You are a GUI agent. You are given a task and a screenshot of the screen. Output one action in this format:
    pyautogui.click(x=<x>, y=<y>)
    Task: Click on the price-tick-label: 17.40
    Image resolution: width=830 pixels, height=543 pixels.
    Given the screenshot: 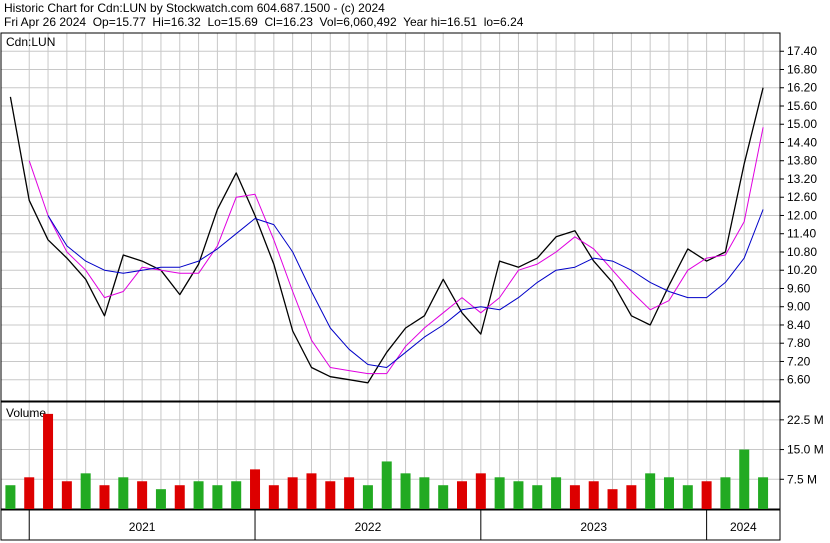 What is the action you would take?
    pyautogui.click(x=802, y=51)
    